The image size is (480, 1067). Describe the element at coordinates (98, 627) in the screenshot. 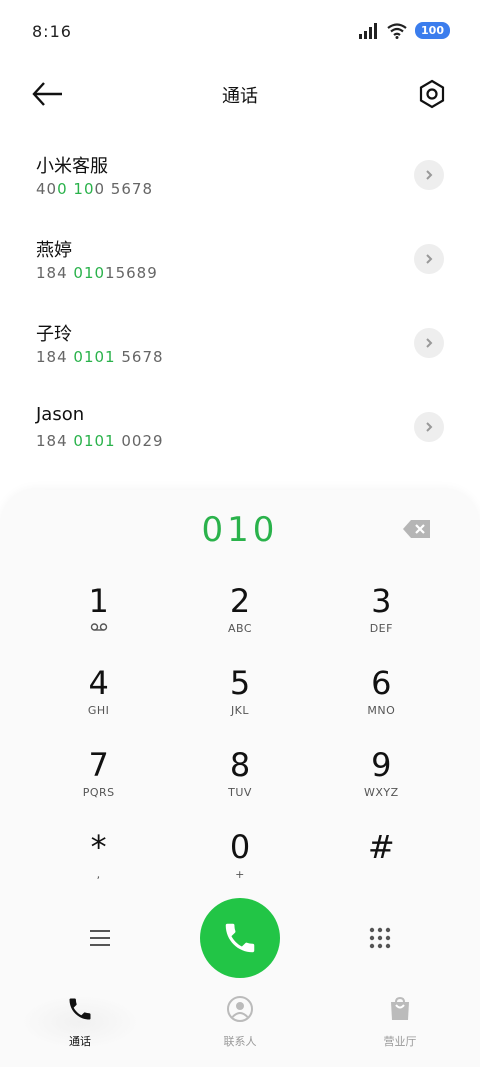

I see `voicemail-icon` at that location.